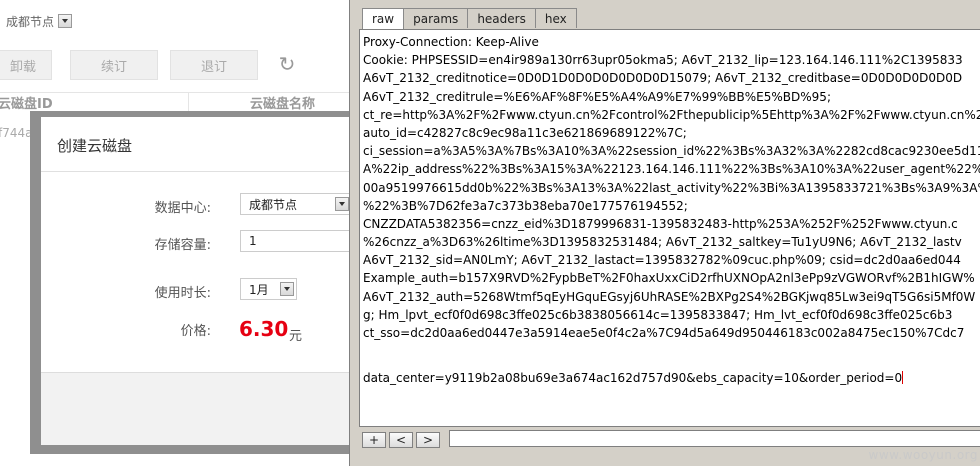 This screenshot has width=980, height=466. What do you see at coordinates (200, 171) in the screenshot?
I see `dialog-divider` at bounding box center [200, 171].